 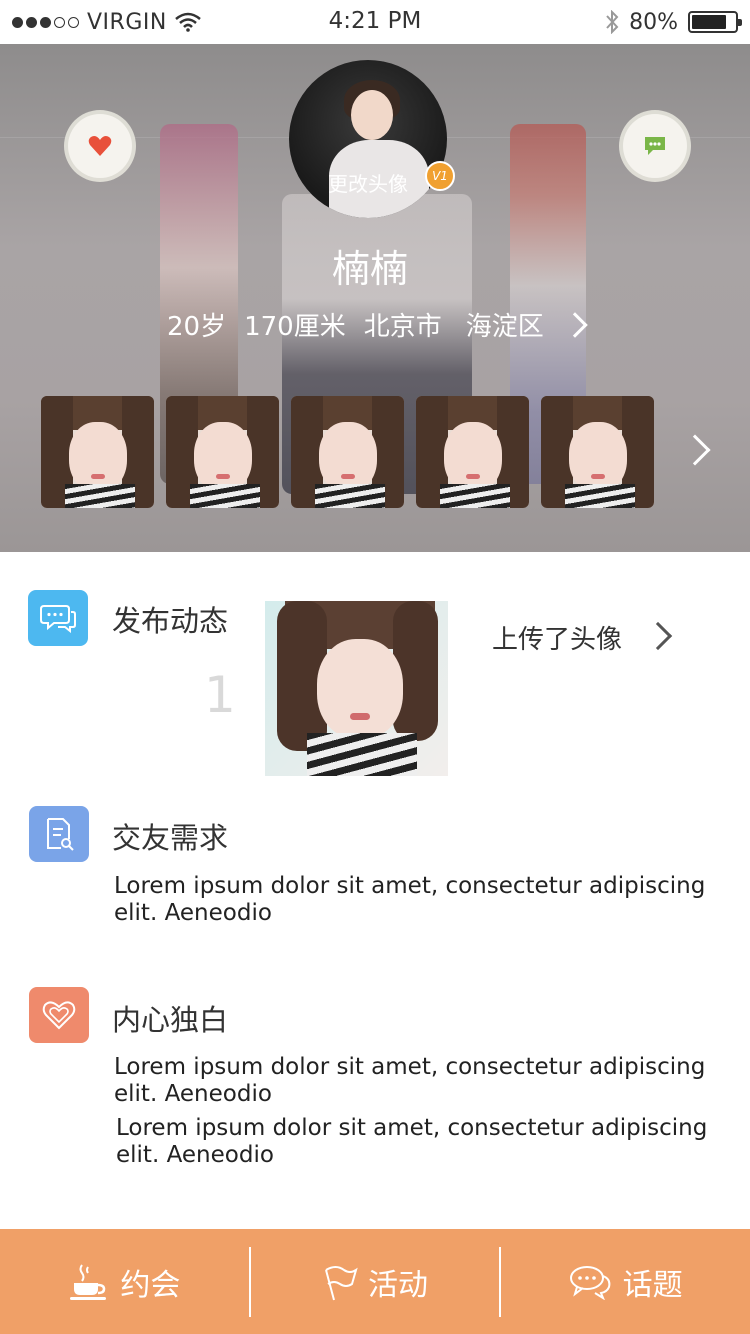 I want to click on heart-icon, so click(x=100, y=146).